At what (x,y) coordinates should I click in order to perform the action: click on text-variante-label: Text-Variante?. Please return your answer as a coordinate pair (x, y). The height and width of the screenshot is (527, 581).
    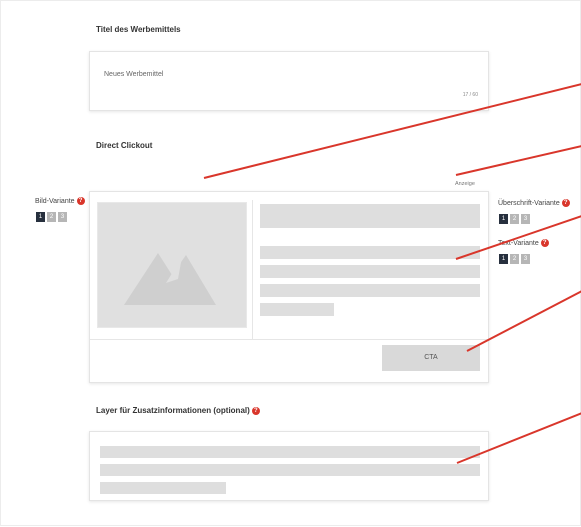
    Looking at the image, I should click on (523, 243).